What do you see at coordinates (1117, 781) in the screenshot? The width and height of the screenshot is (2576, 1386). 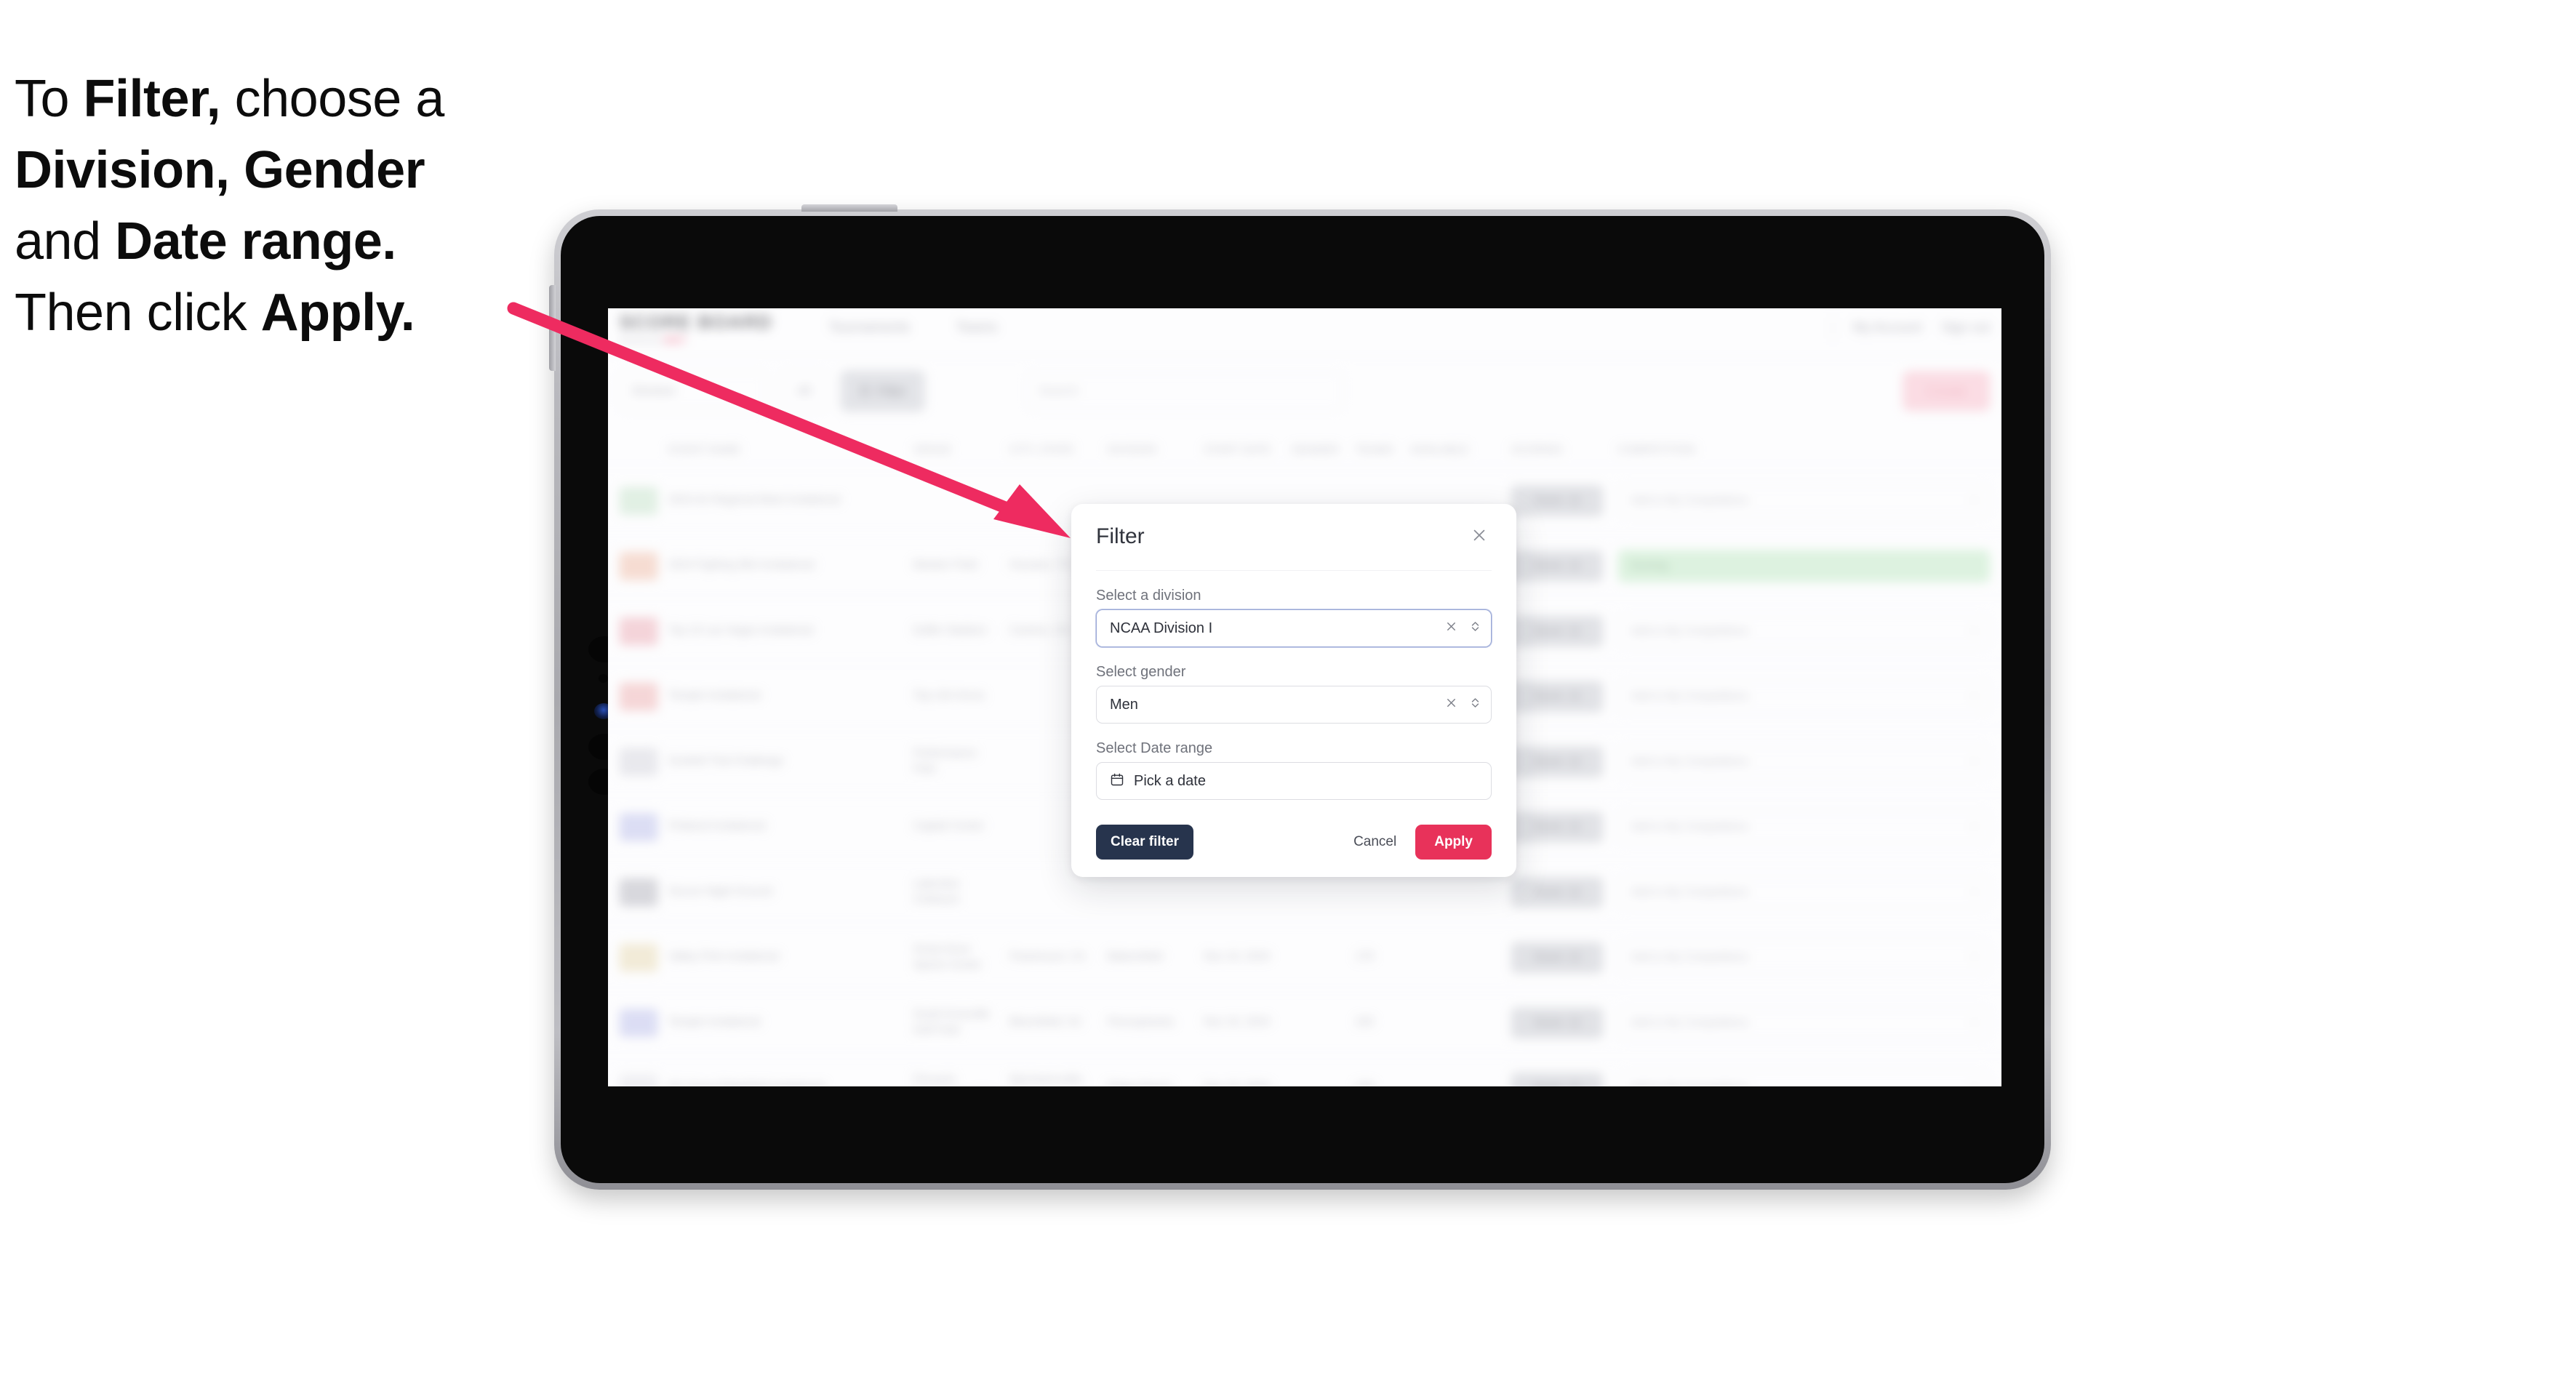 I see `calendar-icon` at bounding box center [1117, 781].